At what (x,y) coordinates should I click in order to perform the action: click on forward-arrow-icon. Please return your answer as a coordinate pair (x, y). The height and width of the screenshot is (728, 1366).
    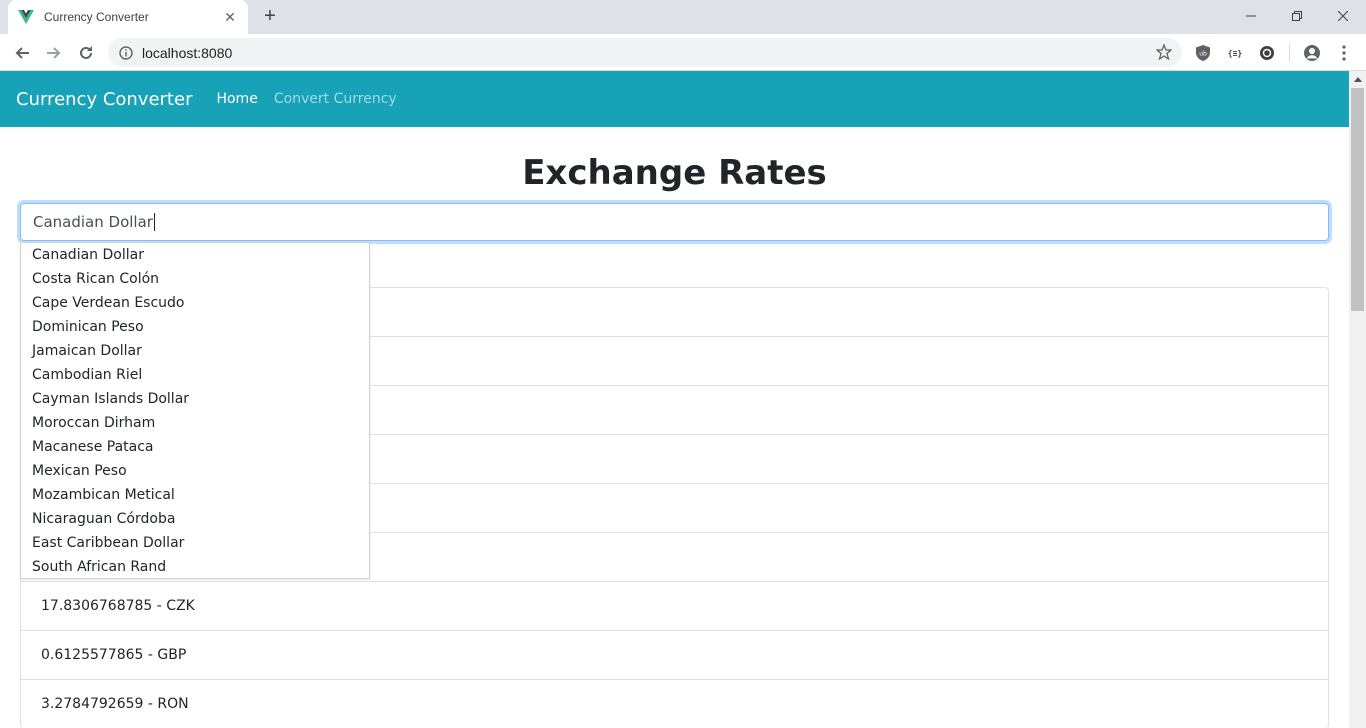
    Looking at the image, I should click on (54, 53).